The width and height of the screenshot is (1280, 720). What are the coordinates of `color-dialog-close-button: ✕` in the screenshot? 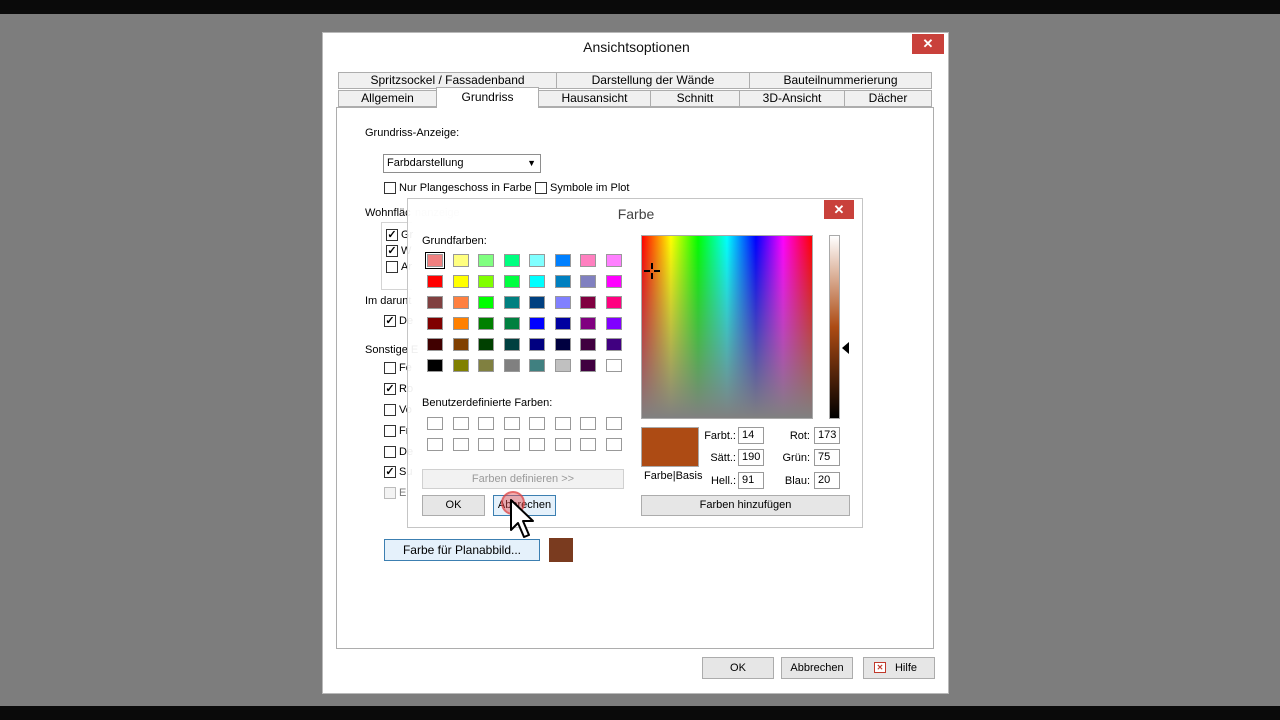 It's located at (839, 209).